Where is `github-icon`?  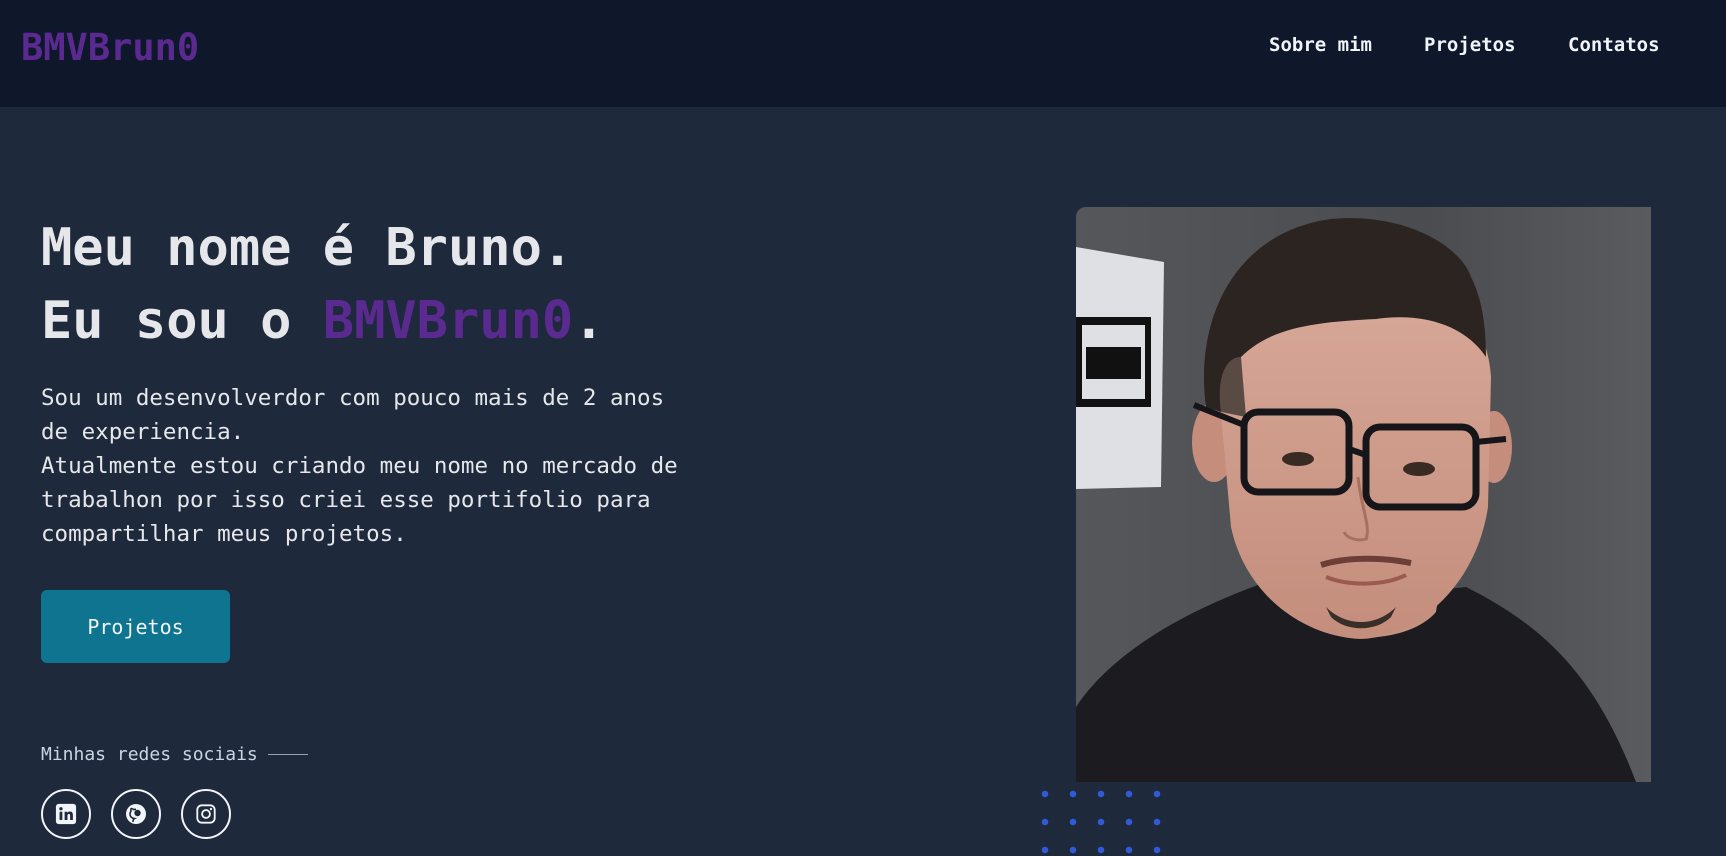
github-icon is located at coordinates (136, 814).